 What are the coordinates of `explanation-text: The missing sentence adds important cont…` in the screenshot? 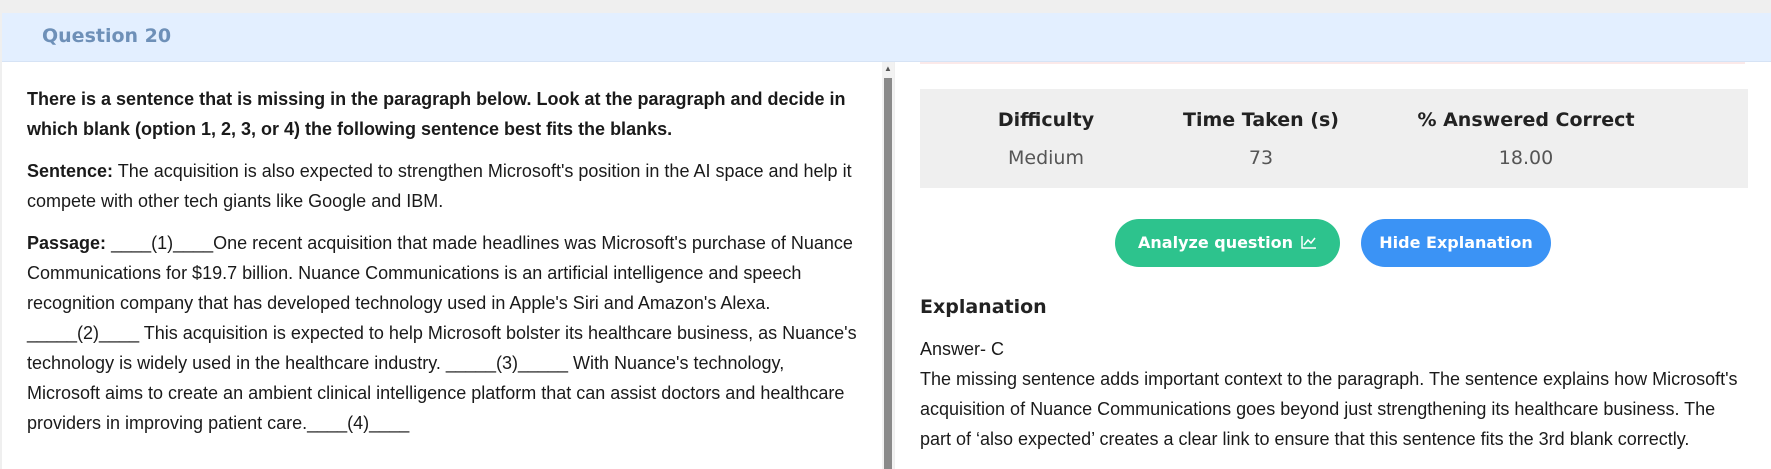 It's located at (1329, 409).